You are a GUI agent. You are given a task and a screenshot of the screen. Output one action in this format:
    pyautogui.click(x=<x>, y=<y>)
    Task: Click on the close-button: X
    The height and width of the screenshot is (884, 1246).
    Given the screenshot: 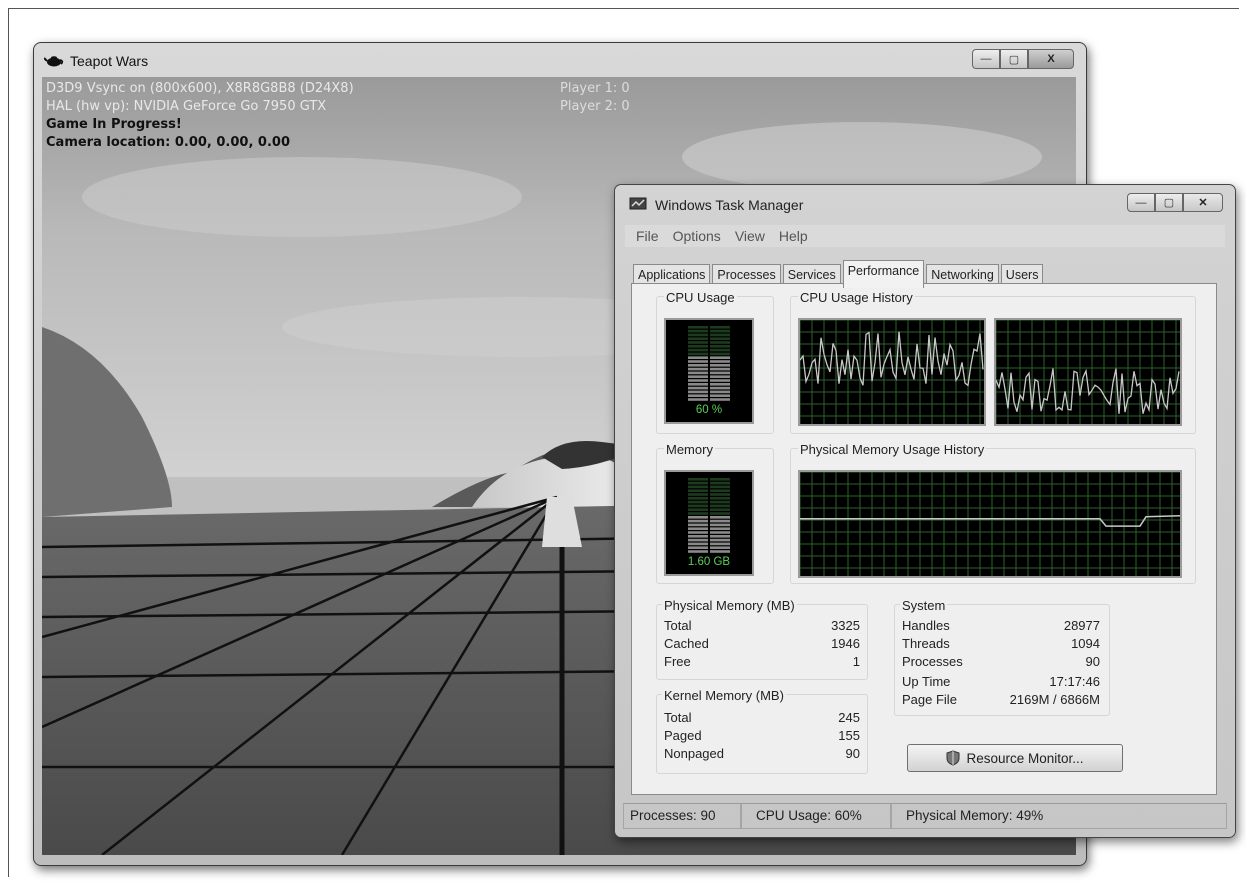 What is the action you would take?
    pyautogui.click(x=1051, y=59)
    